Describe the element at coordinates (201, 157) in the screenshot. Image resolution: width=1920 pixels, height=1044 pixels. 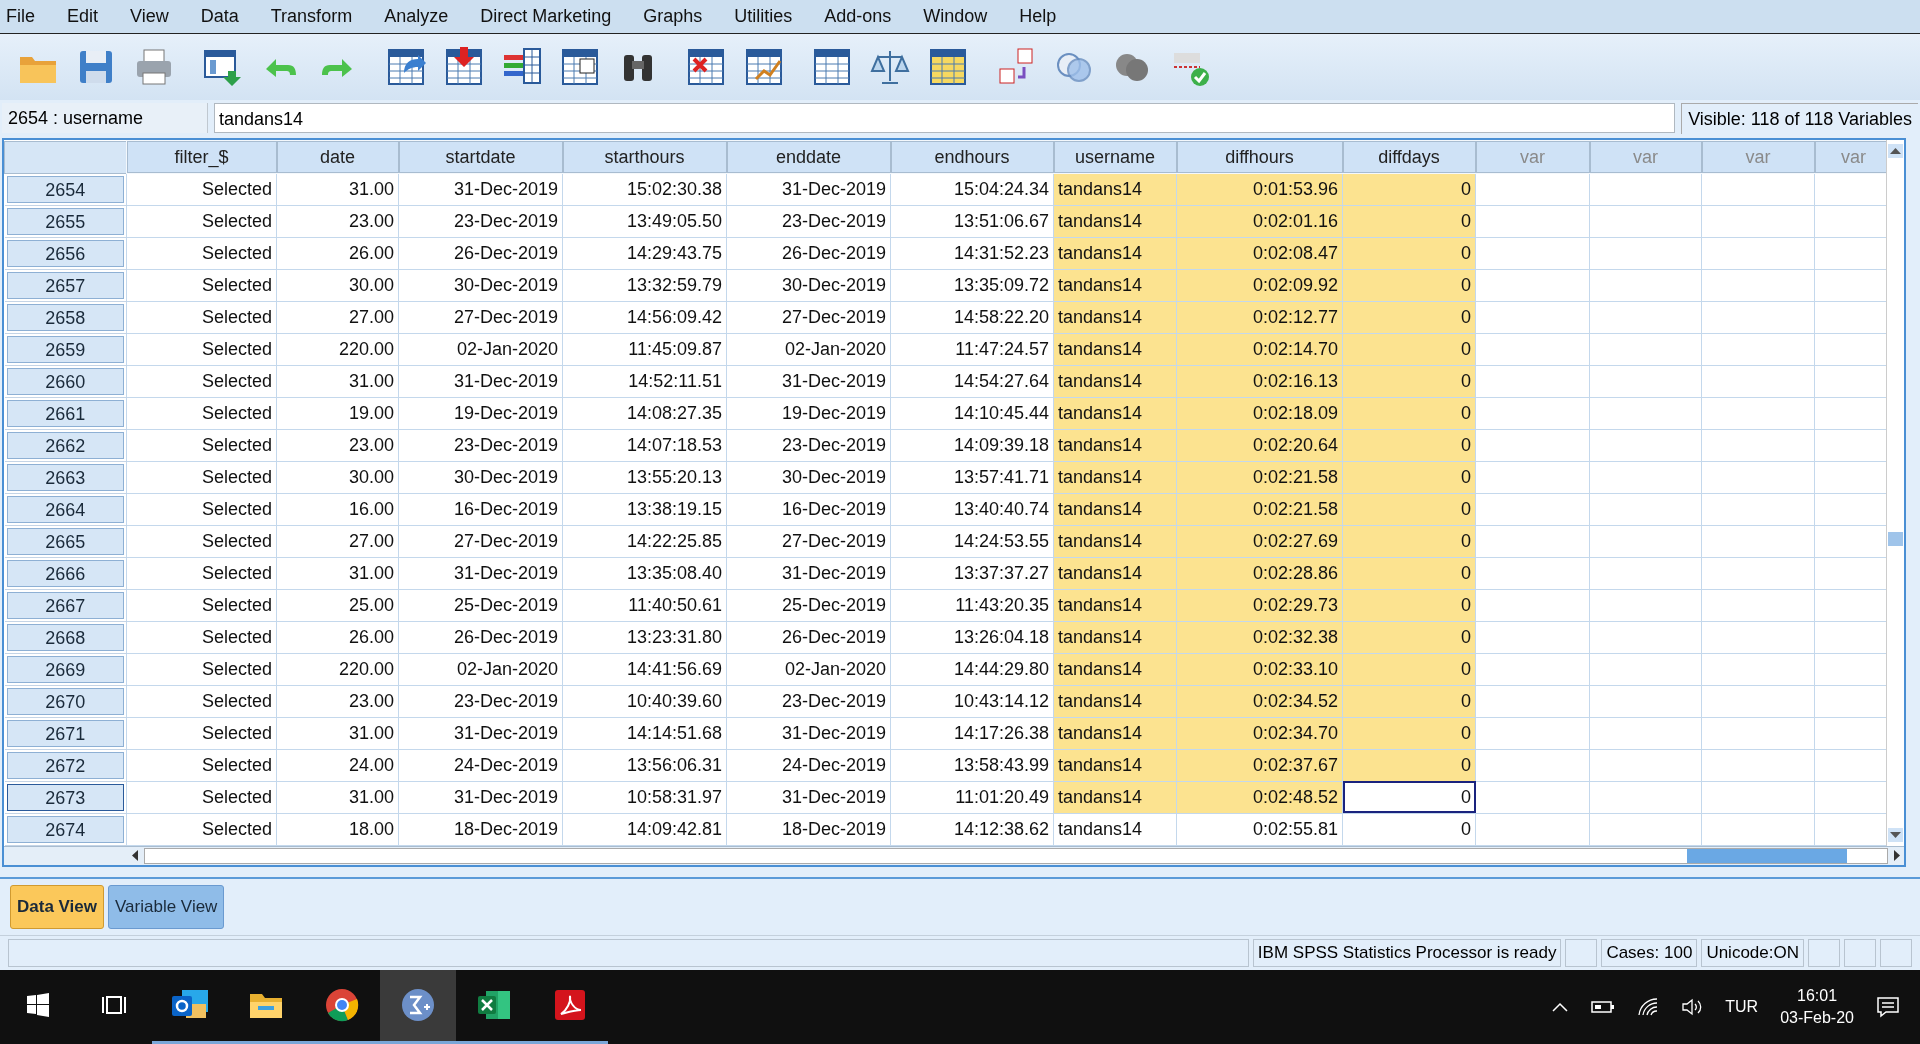
I see `column-header: filter_$` at that location.